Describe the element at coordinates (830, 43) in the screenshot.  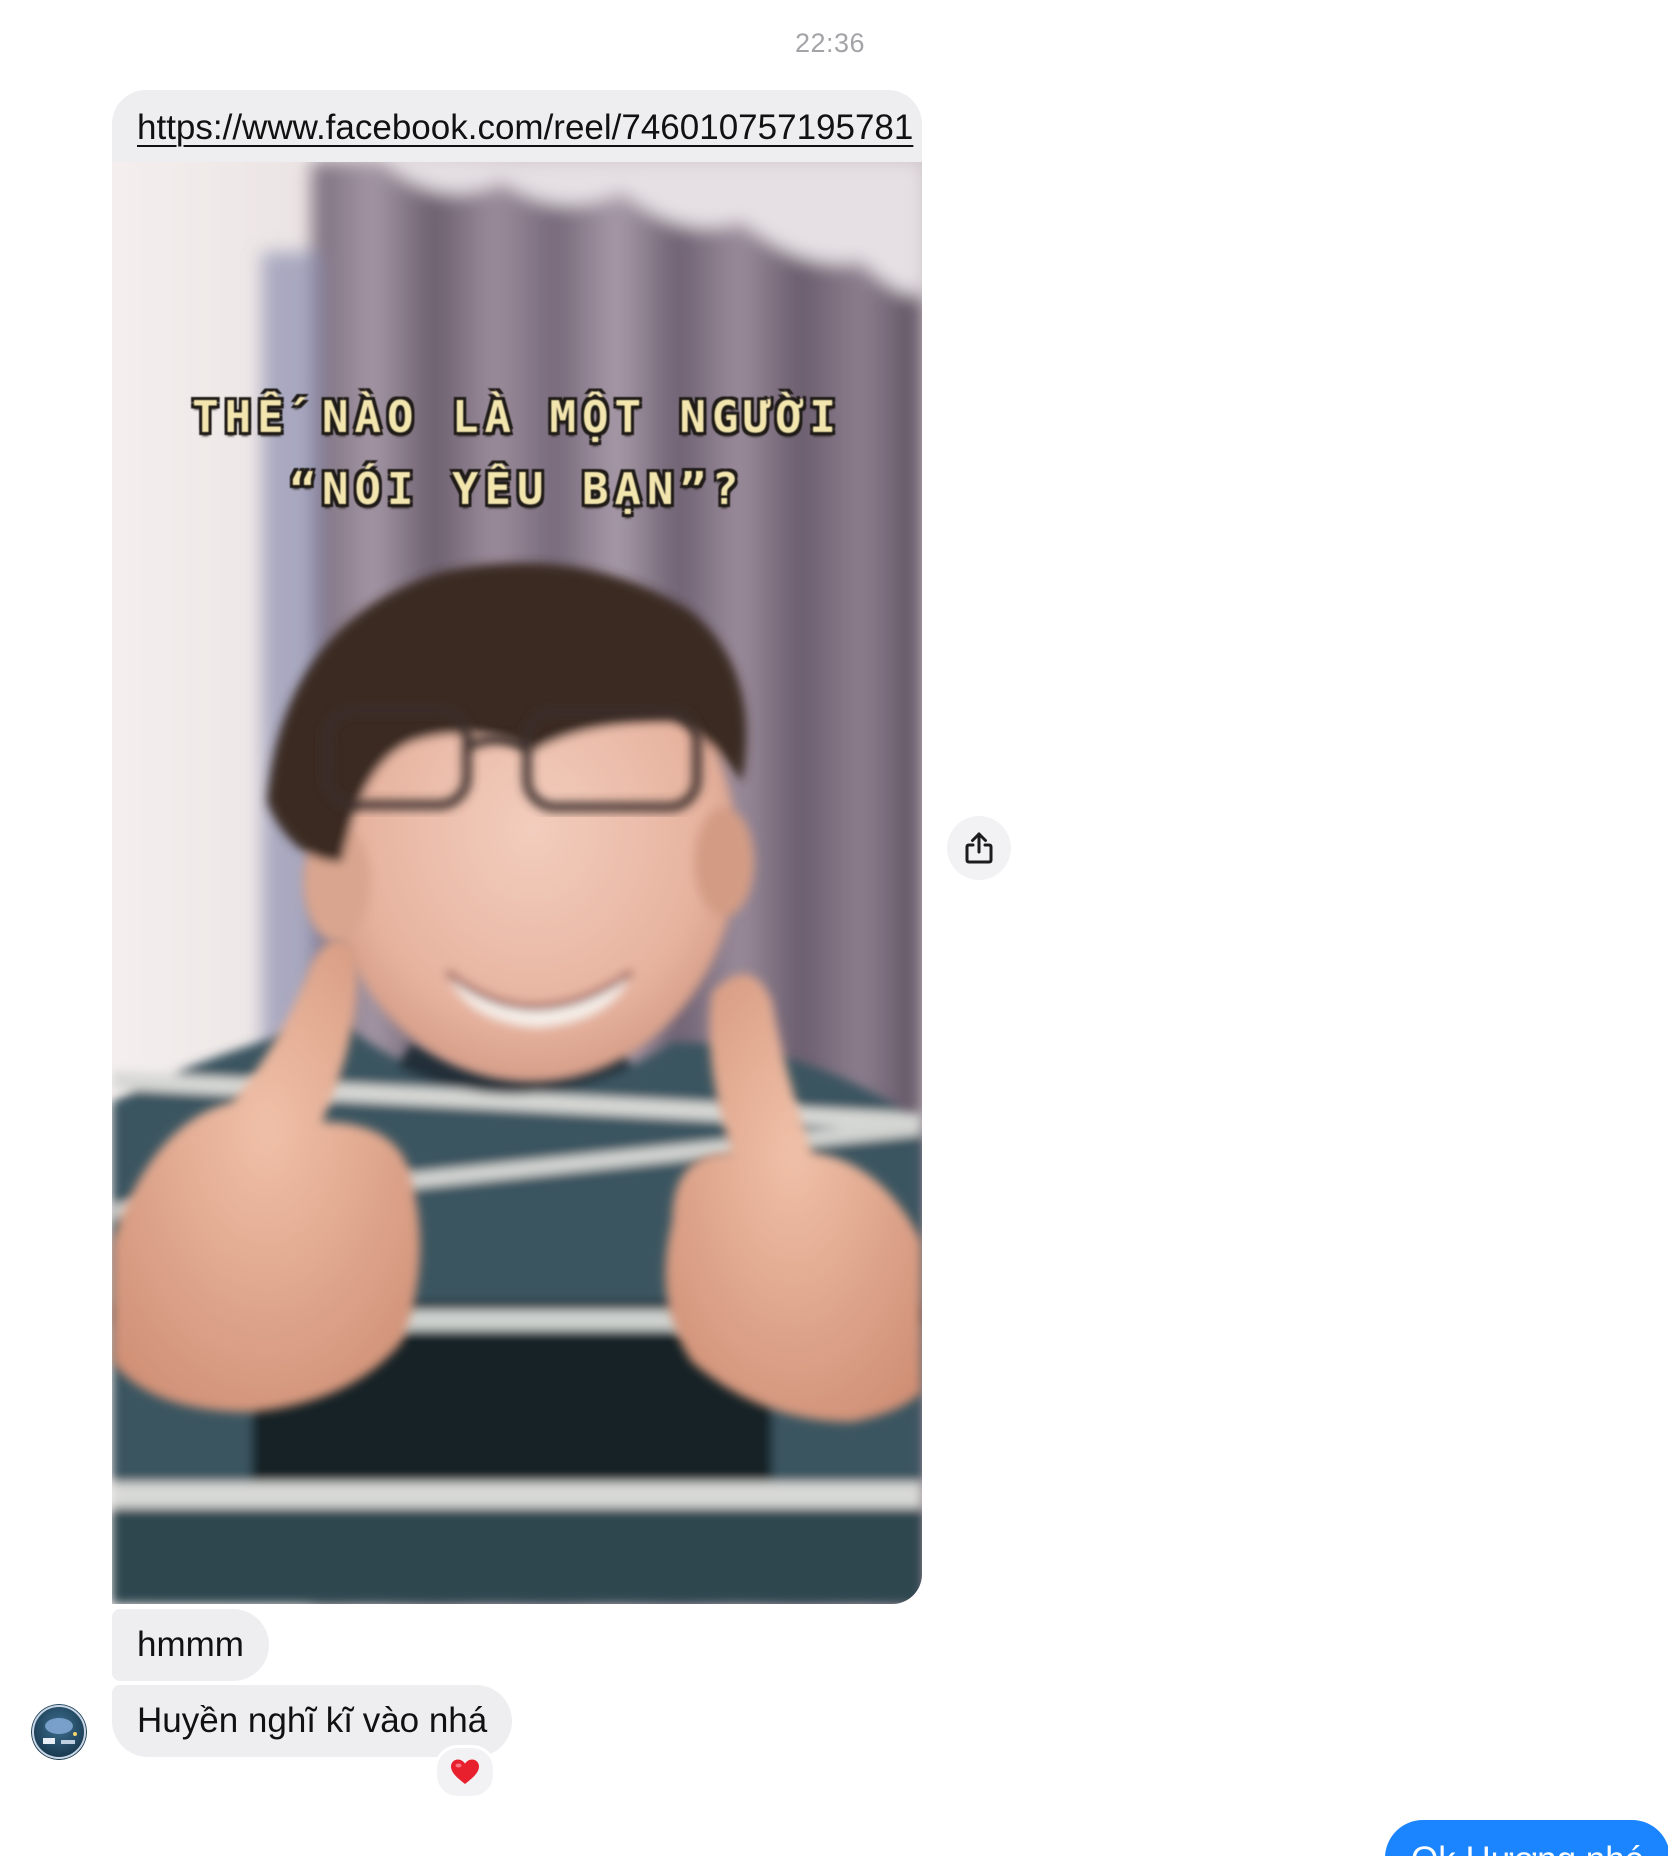
I see `message-timestamp: 22:36` at that location.